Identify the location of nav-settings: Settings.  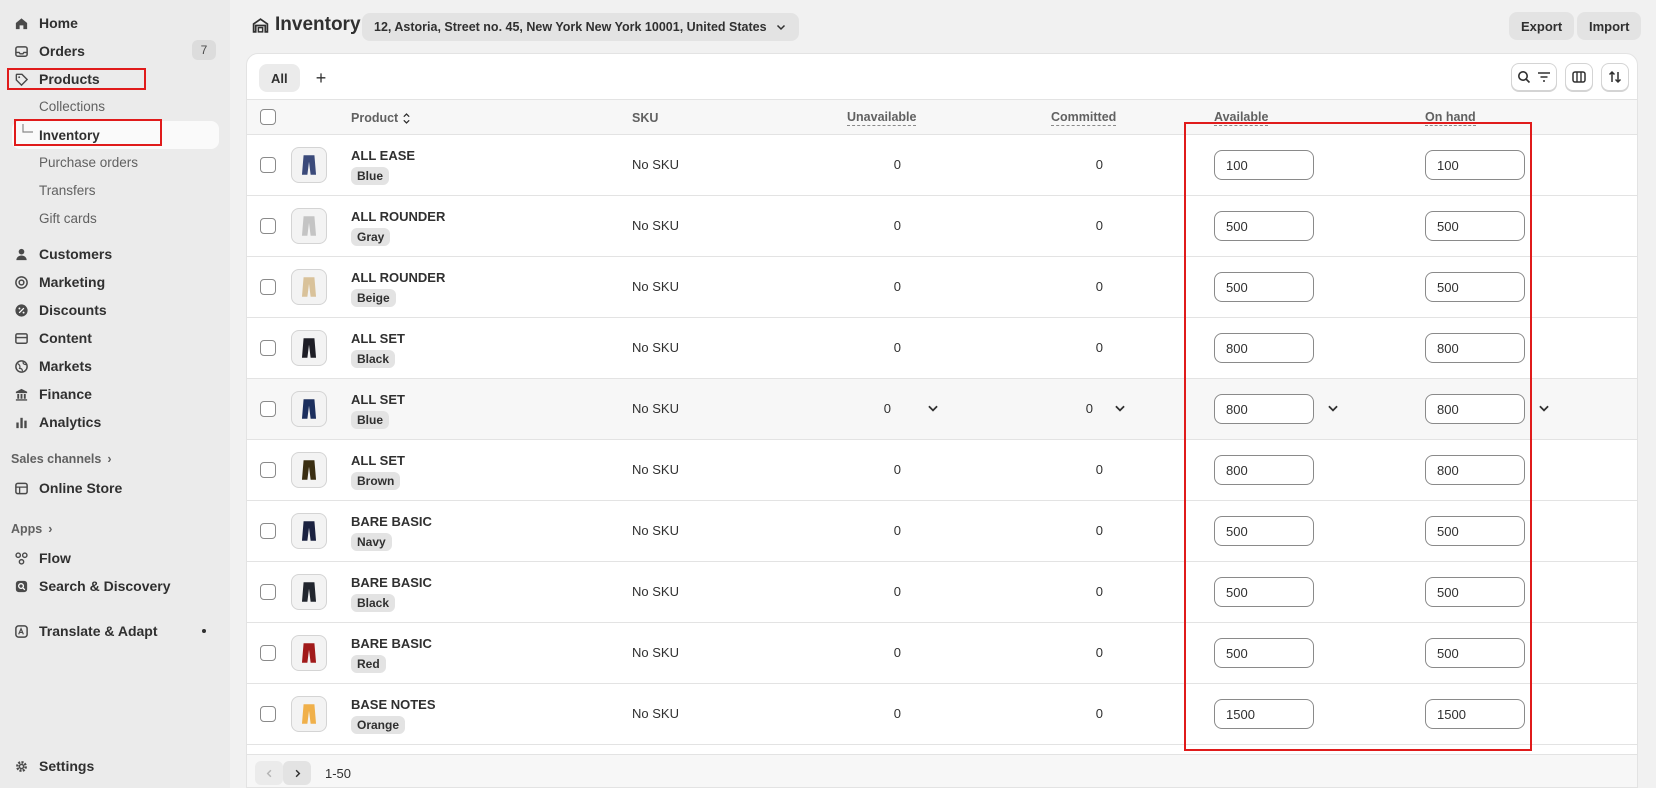
(114, 766).